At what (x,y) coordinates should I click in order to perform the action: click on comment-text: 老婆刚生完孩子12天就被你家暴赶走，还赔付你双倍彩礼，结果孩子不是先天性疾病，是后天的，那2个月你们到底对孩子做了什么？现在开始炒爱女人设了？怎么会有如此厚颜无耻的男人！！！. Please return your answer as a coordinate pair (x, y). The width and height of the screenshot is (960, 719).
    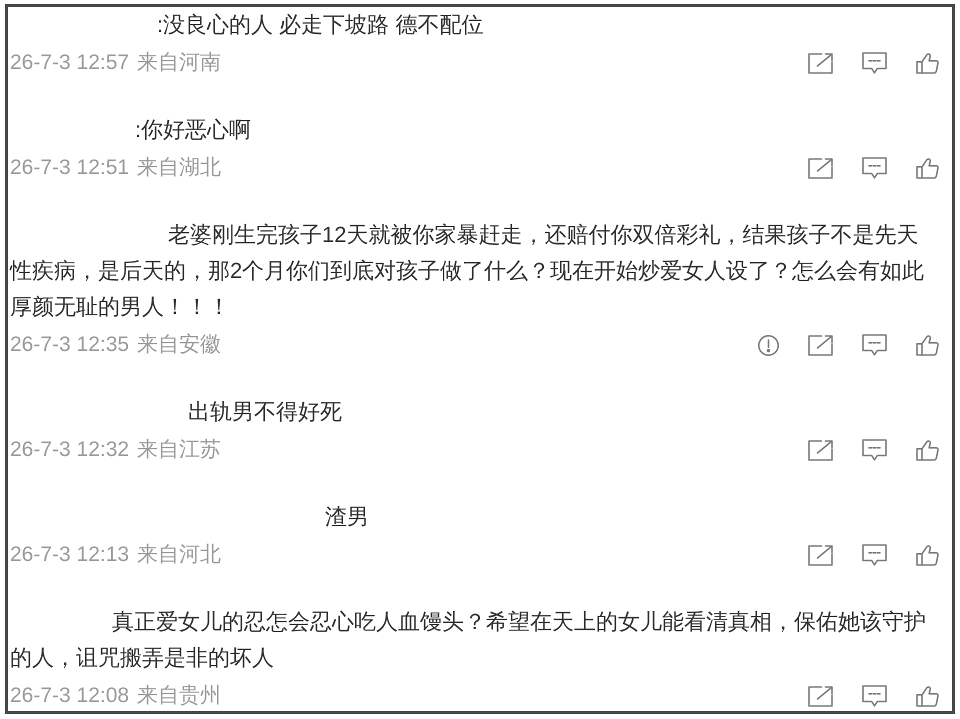
    Looking at the image, I should click on (467, 270).